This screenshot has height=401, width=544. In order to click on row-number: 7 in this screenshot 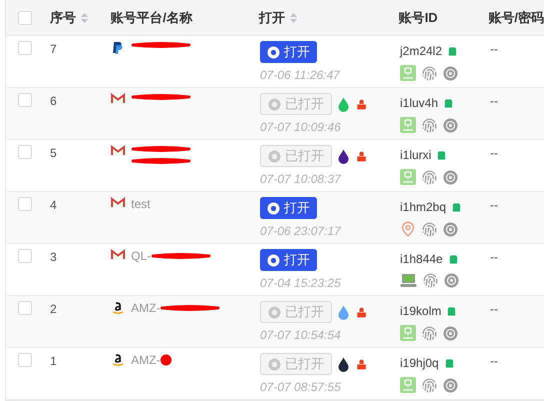, I will do `click(53, 49)`.